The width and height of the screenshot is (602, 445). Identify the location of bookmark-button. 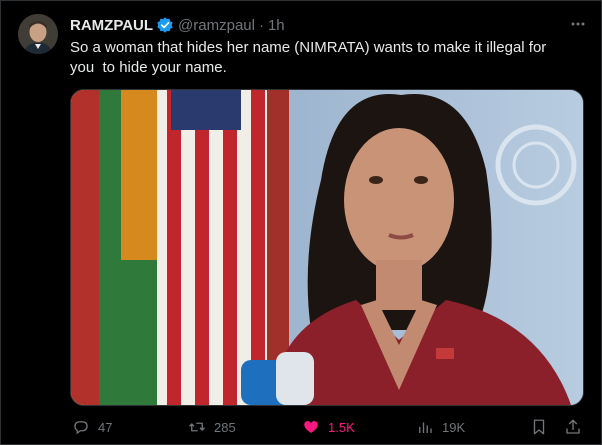
(543, 427).